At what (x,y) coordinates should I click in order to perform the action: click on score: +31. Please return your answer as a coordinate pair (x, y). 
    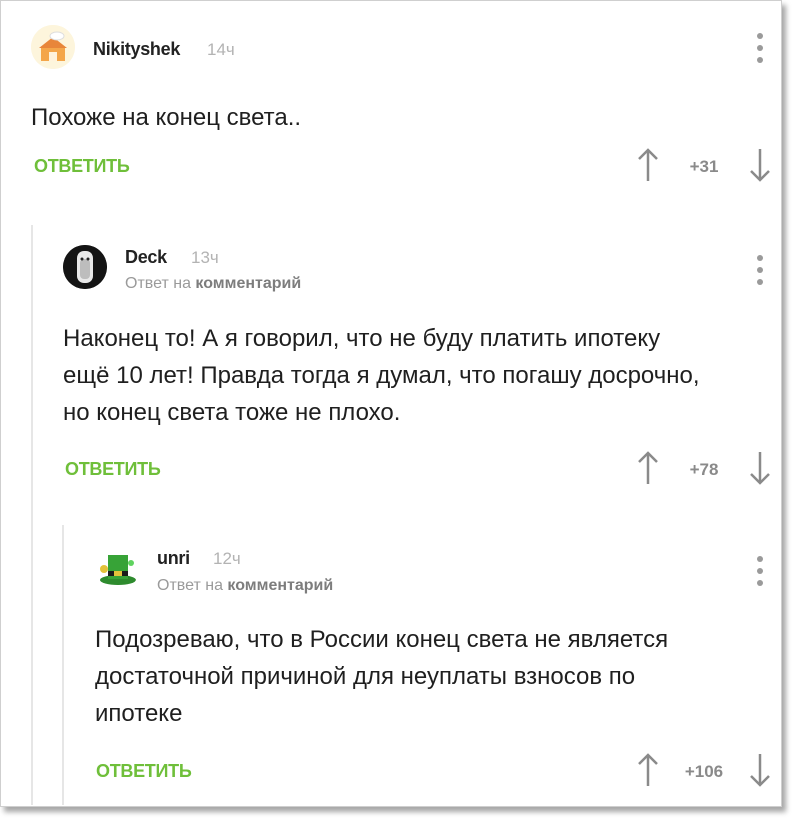
    Looking at the image, I should click on (704, 166).